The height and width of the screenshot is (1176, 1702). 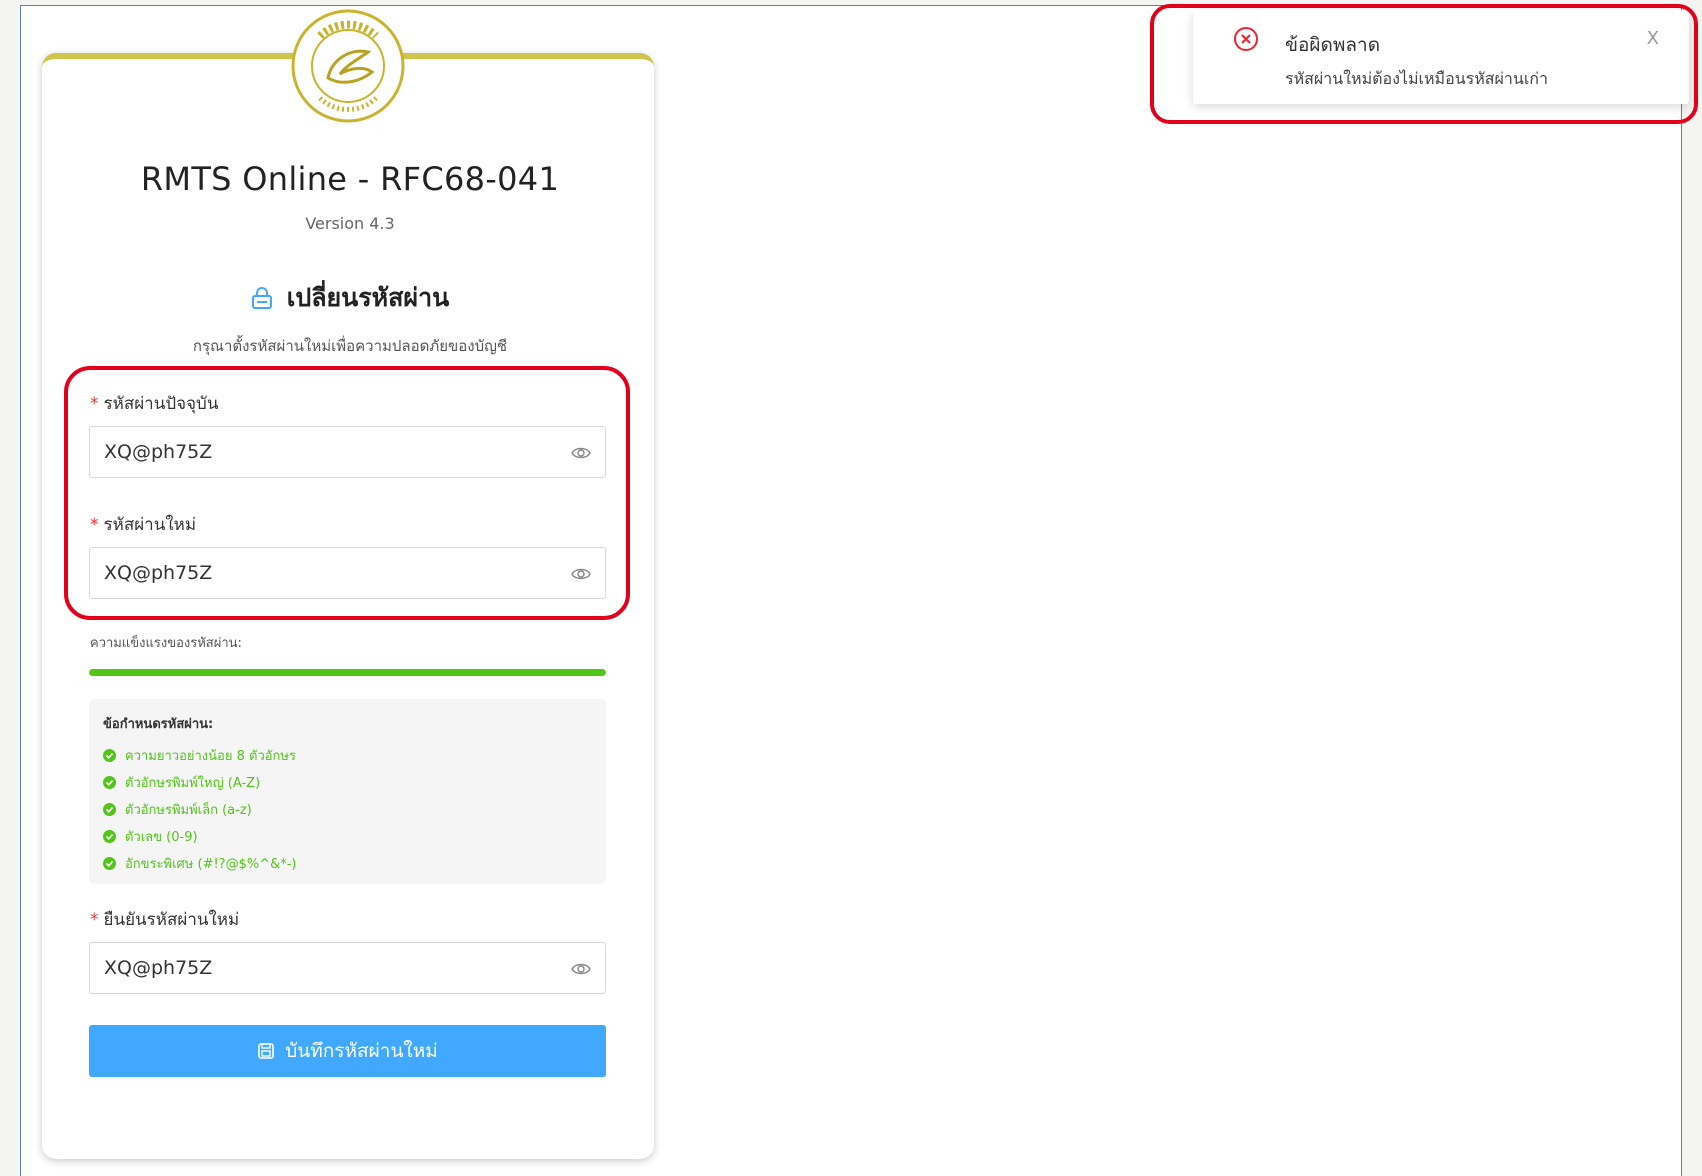 I want to click on confirm-password-field, so click(x=347, y=968).